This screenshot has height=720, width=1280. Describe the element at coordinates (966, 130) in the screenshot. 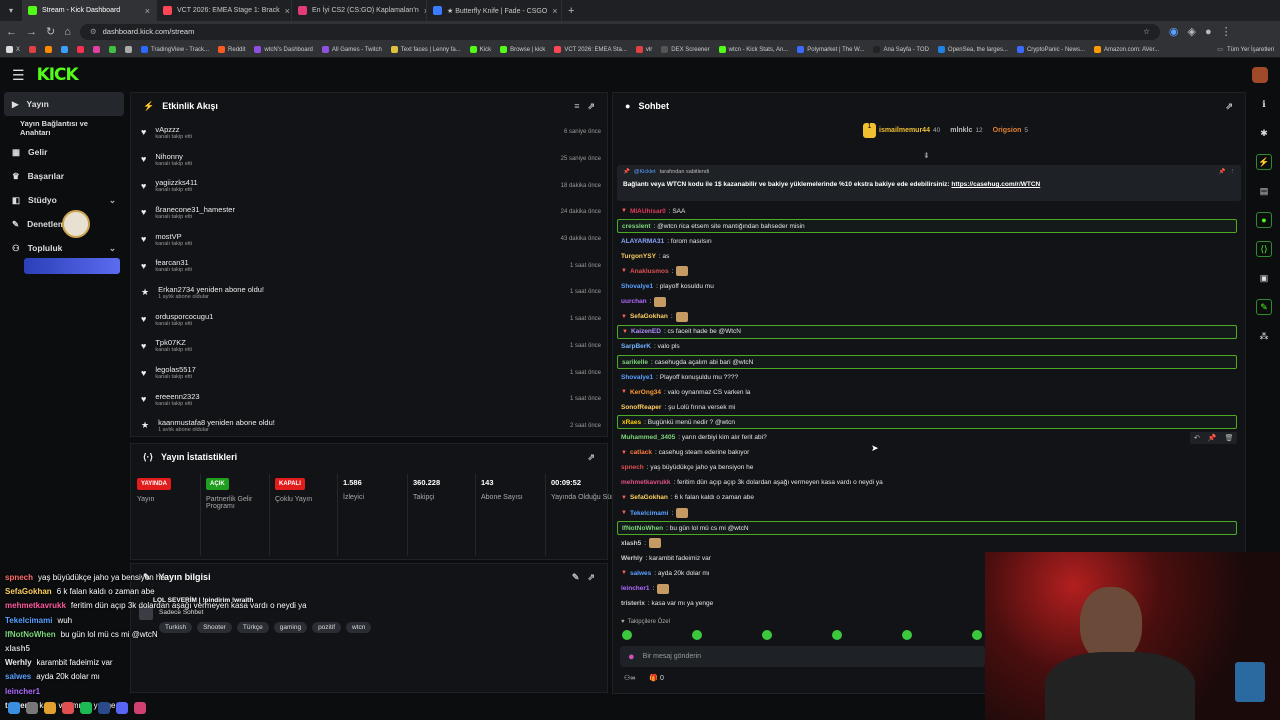

I see `chat-leader: mlnklc 12` at that location.